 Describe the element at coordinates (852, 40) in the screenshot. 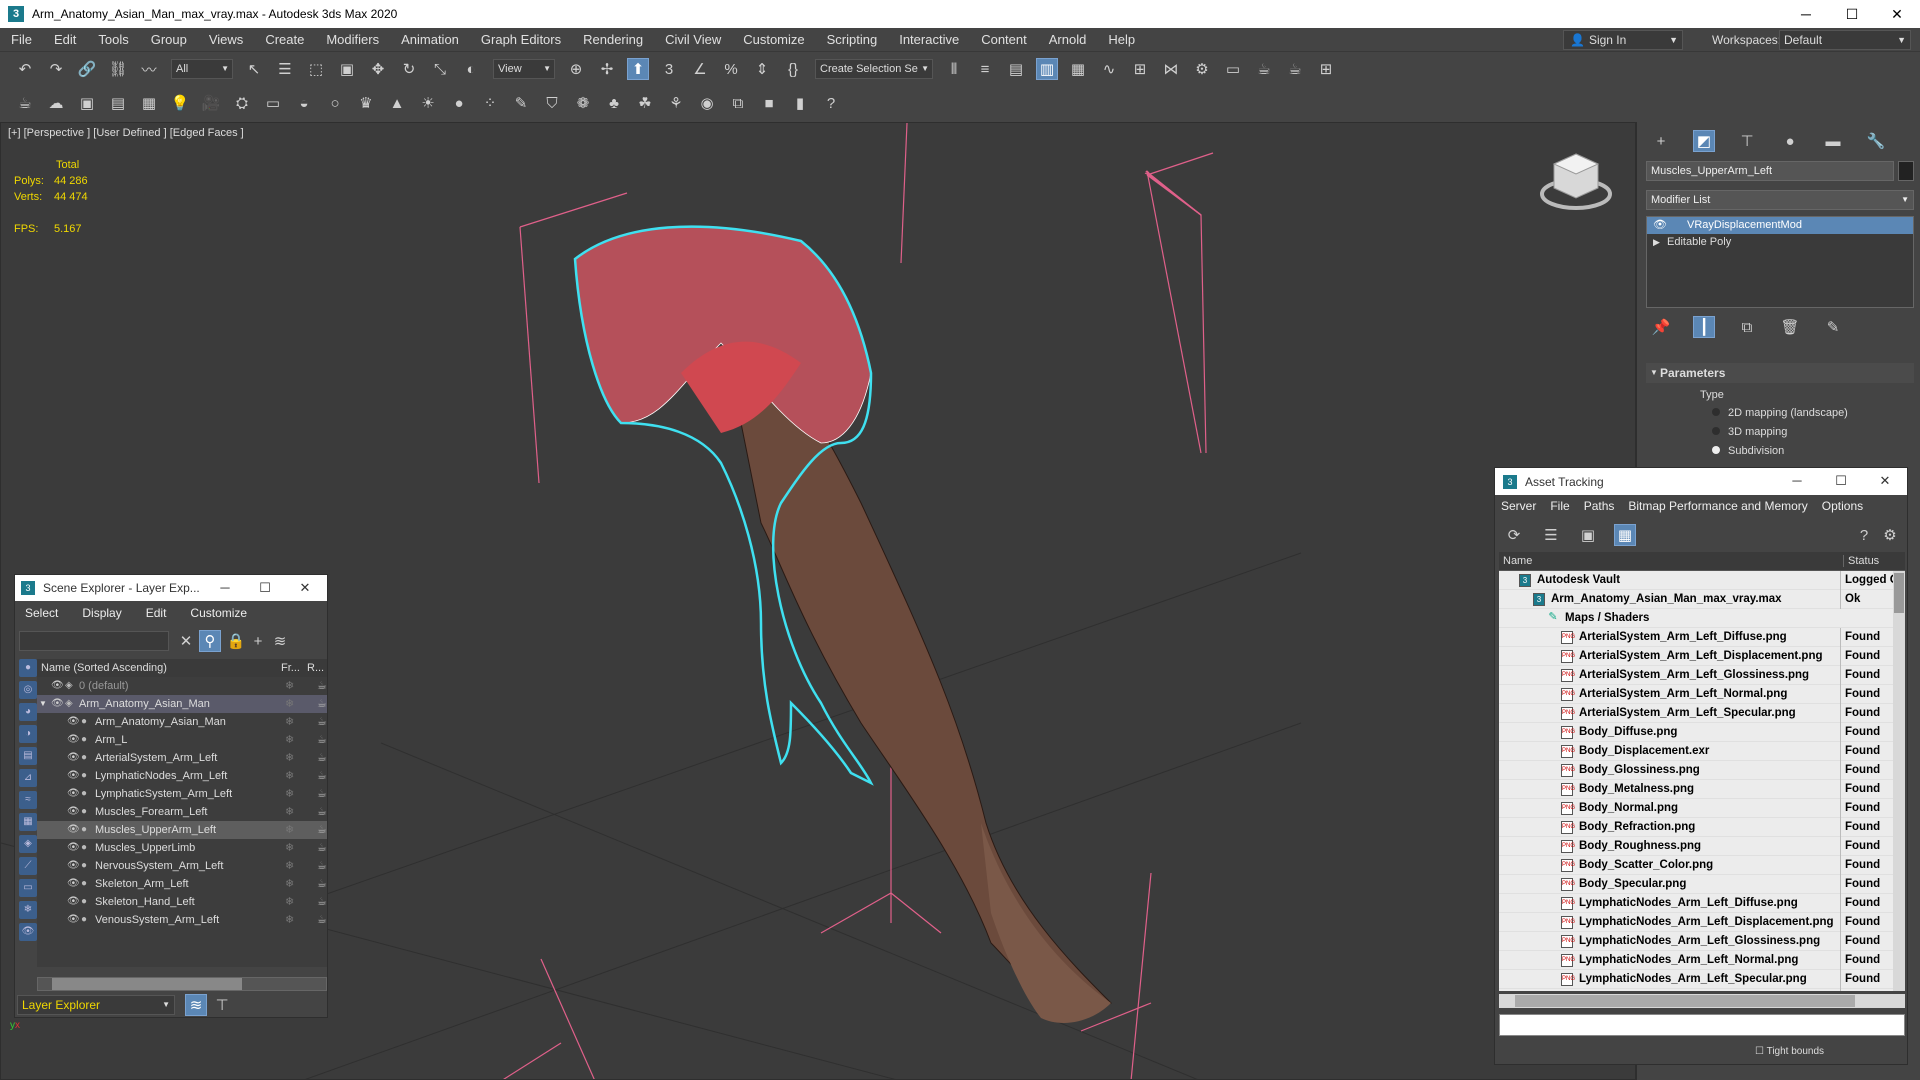

I see `menu-scripting: Scripting` at that location.